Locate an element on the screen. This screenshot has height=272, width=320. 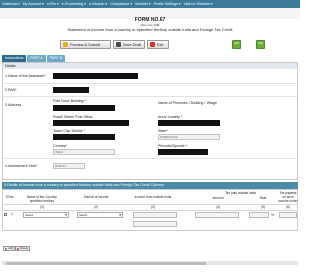
name-label: 1.Name of the Assessee* is located at coordinates (25, 76).